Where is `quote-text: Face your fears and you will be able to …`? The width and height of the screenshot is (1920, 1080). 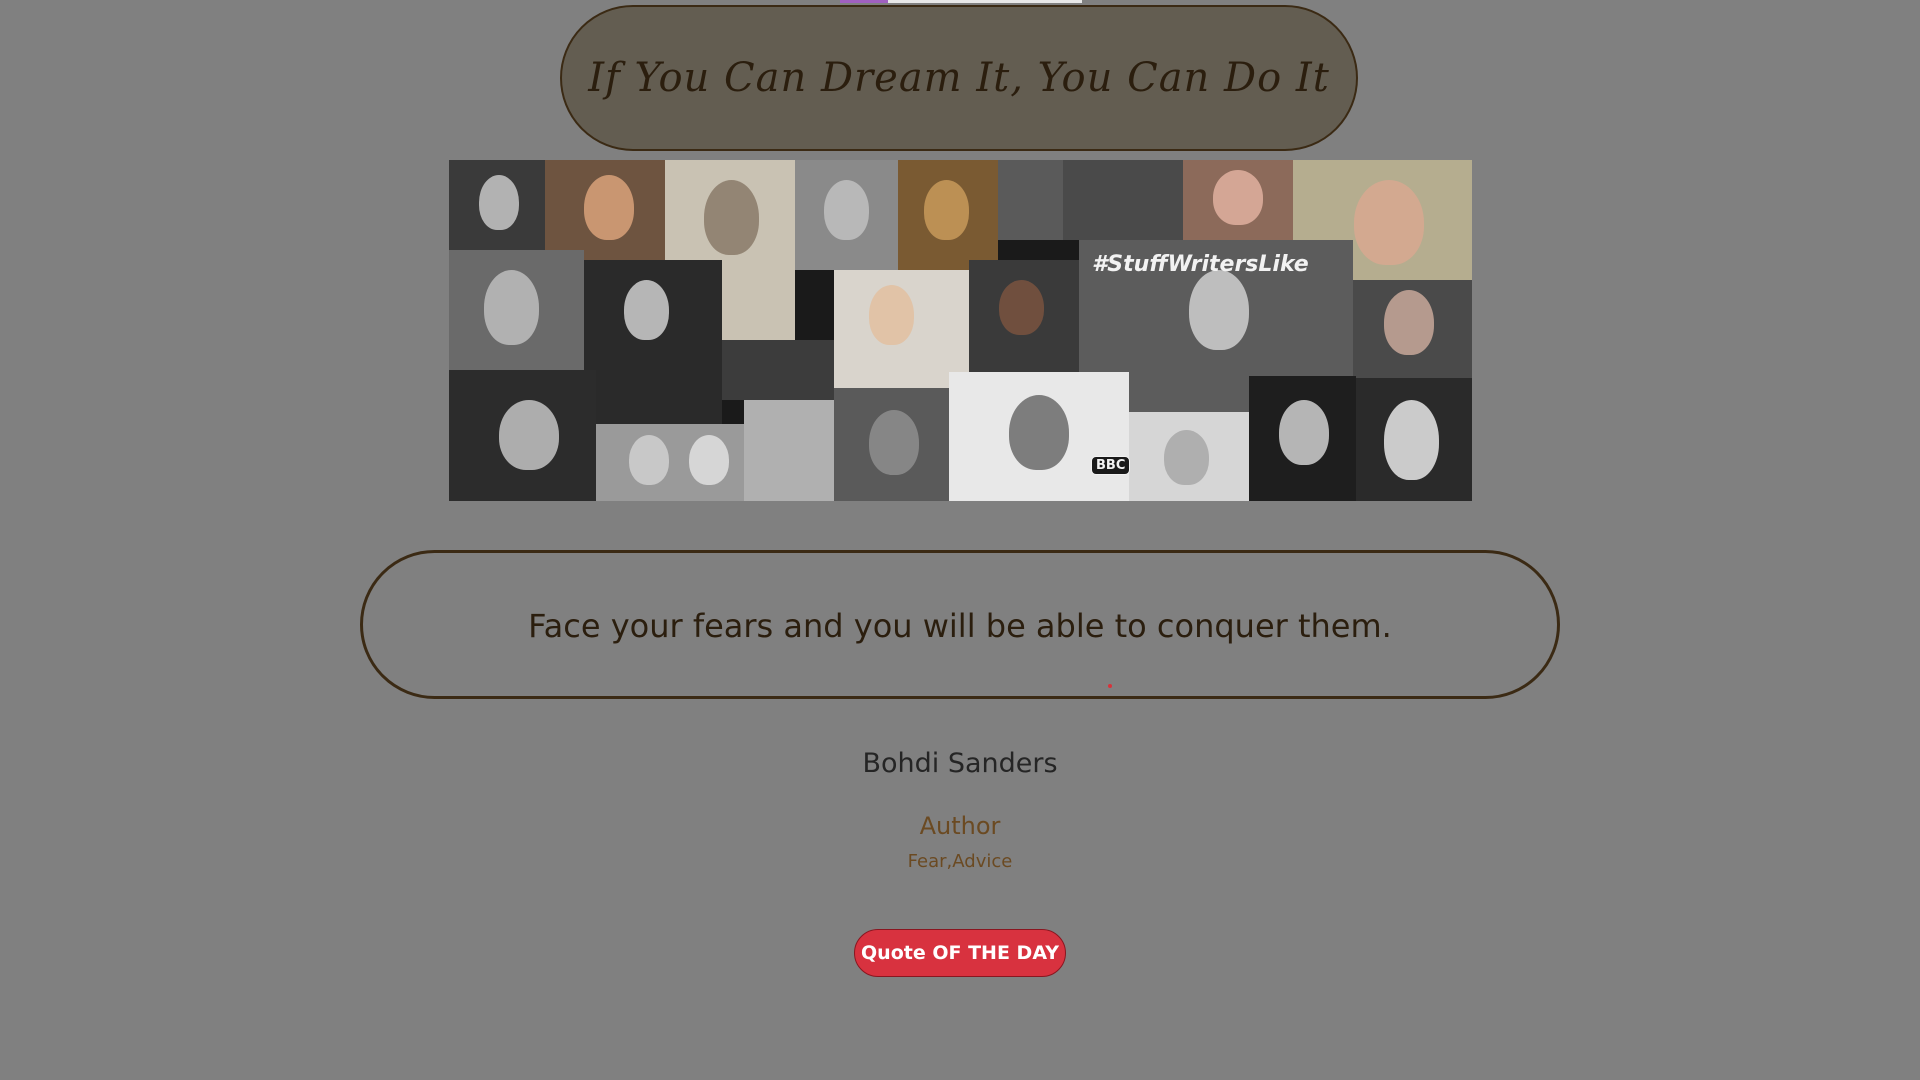
quote-text: Face your fears and you will be able to … is located at coordinates (960, 625).